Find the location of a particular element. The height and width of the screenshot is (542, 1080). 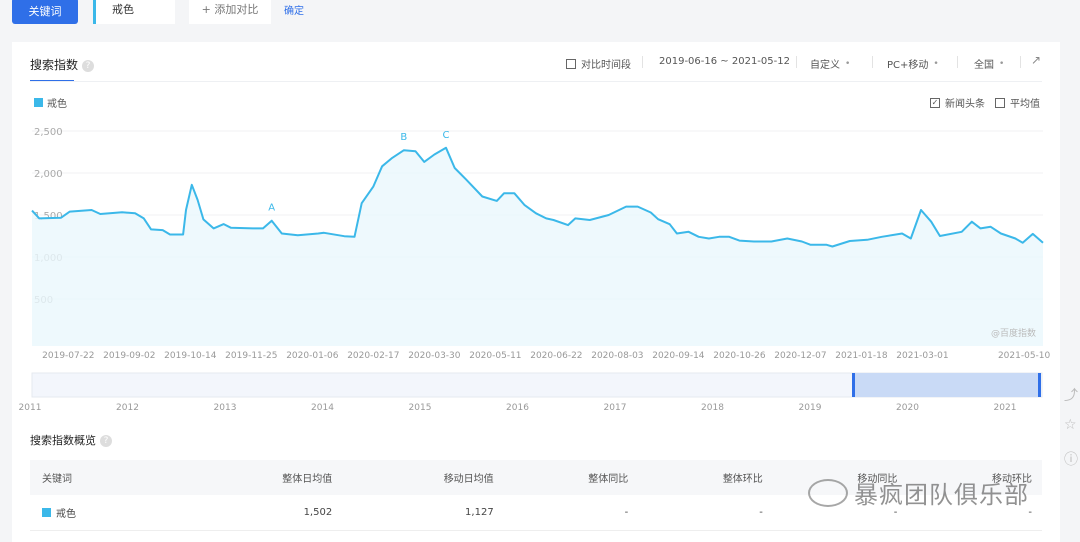

x-tick-label: 2021-03-01 is located at coordinates (922, 356).